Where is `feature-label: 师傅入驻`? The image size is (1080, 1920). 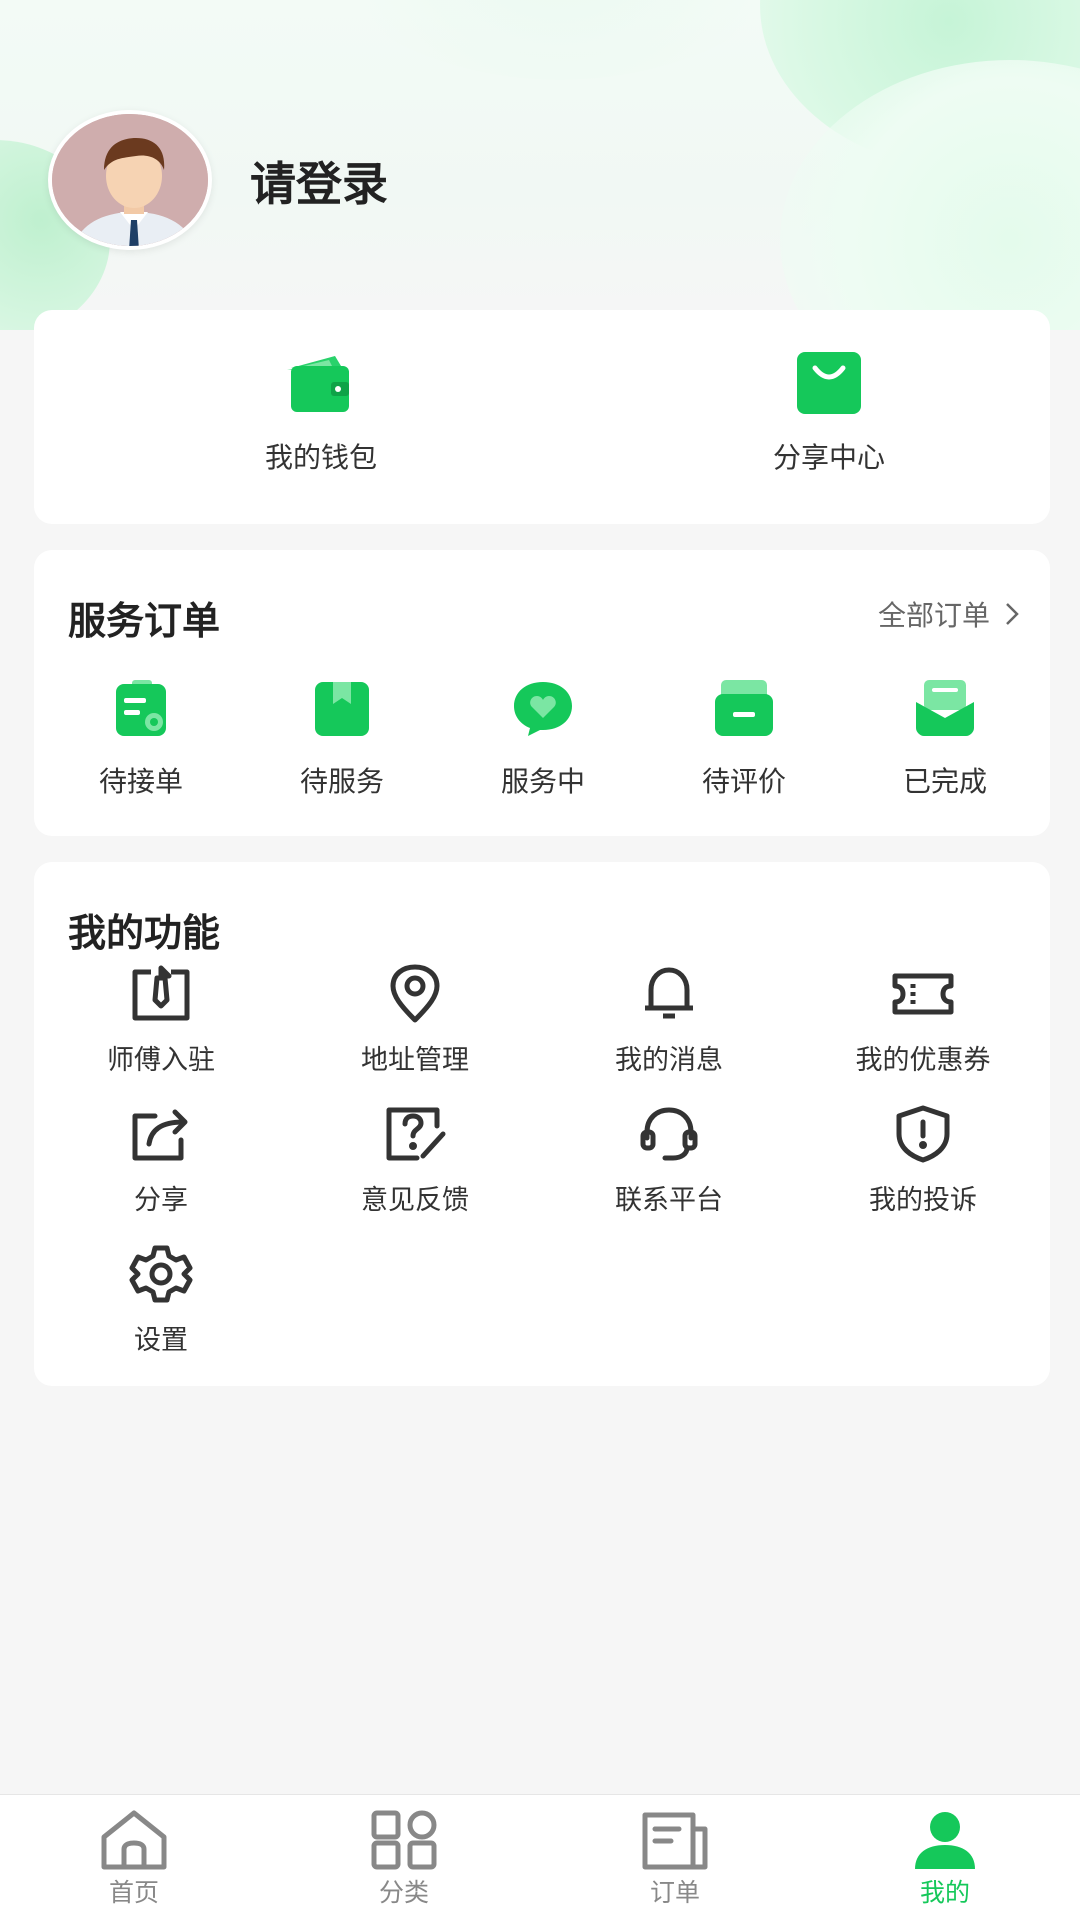
feature-label: 师傅入驻 is located at coordinates (161, 1060).